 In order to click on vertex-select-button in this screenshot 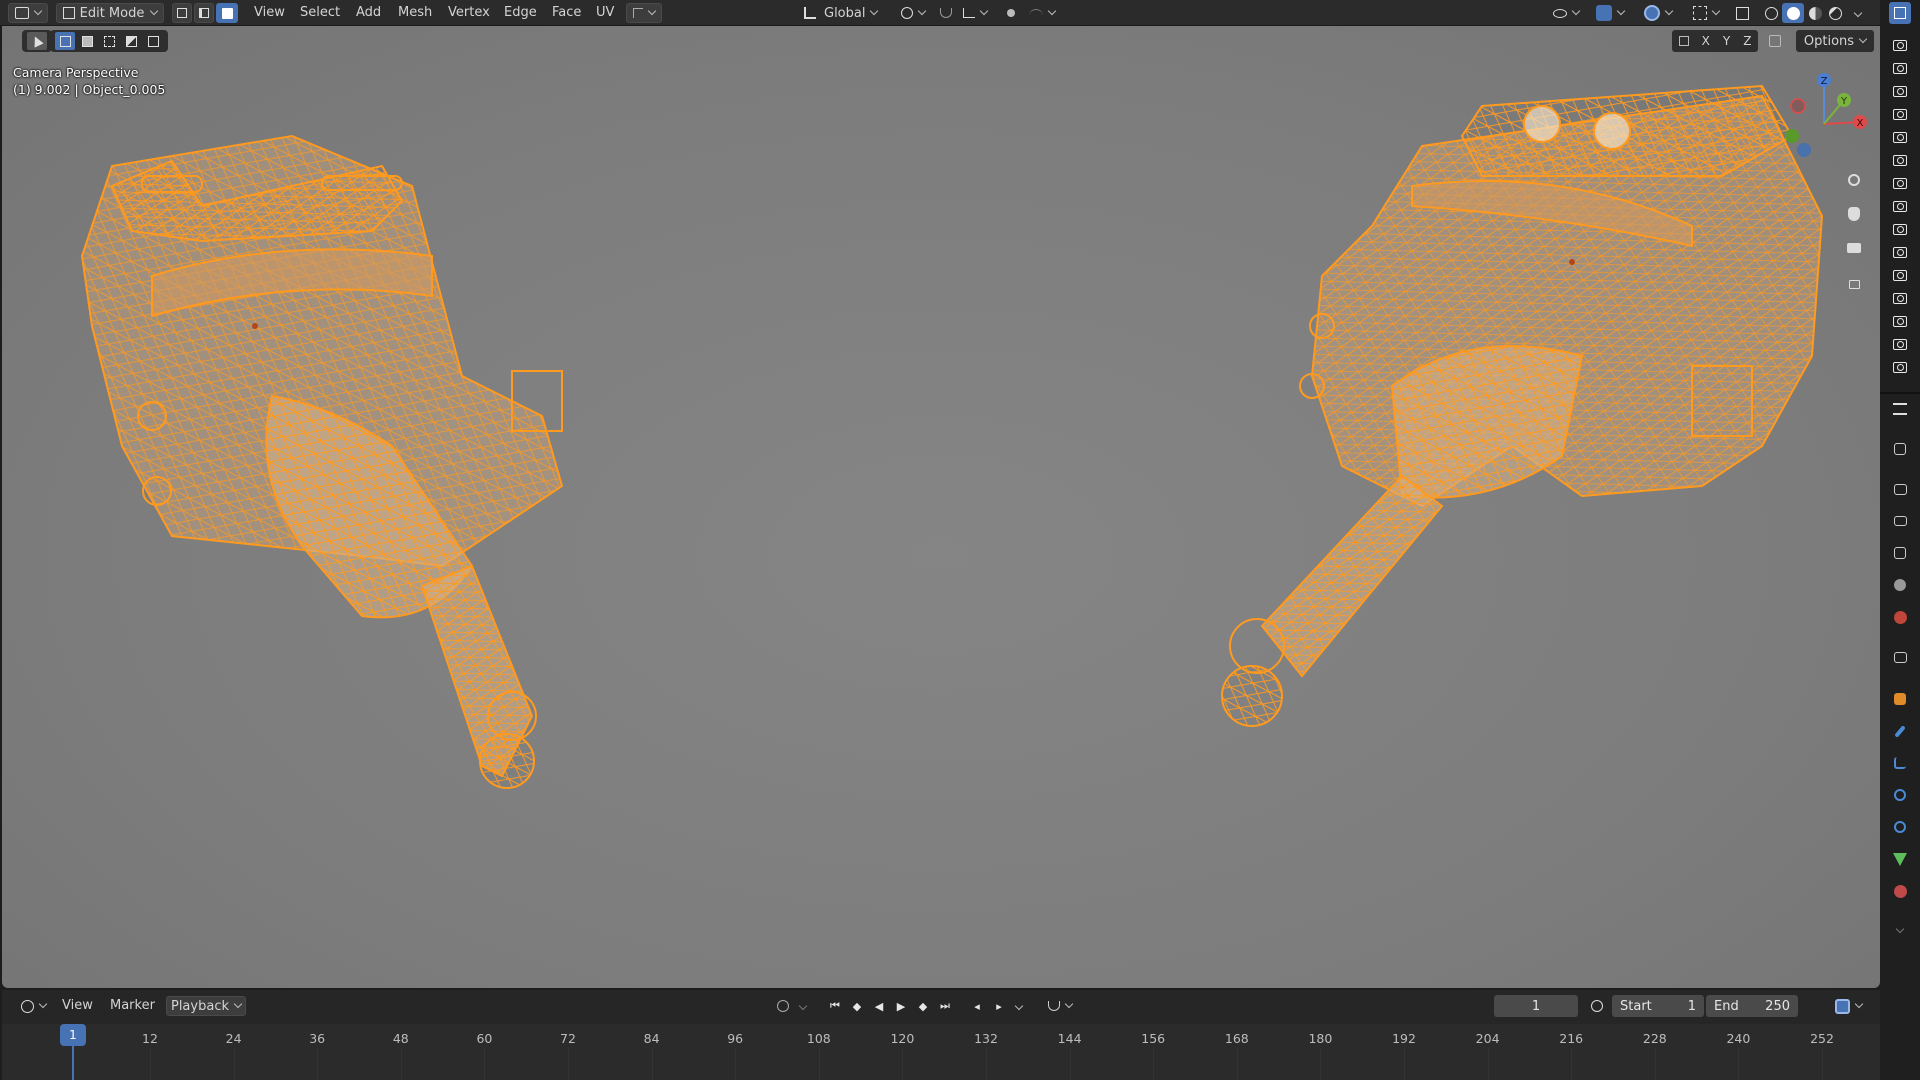, I will do `click(182, 13)`.